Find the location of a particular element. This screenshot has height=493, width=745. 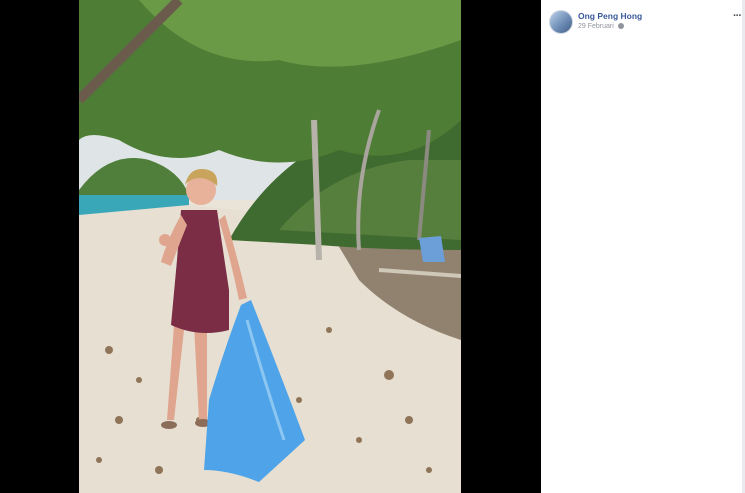

post-date-link: 29 Februari is located at coordinates (596, 26).